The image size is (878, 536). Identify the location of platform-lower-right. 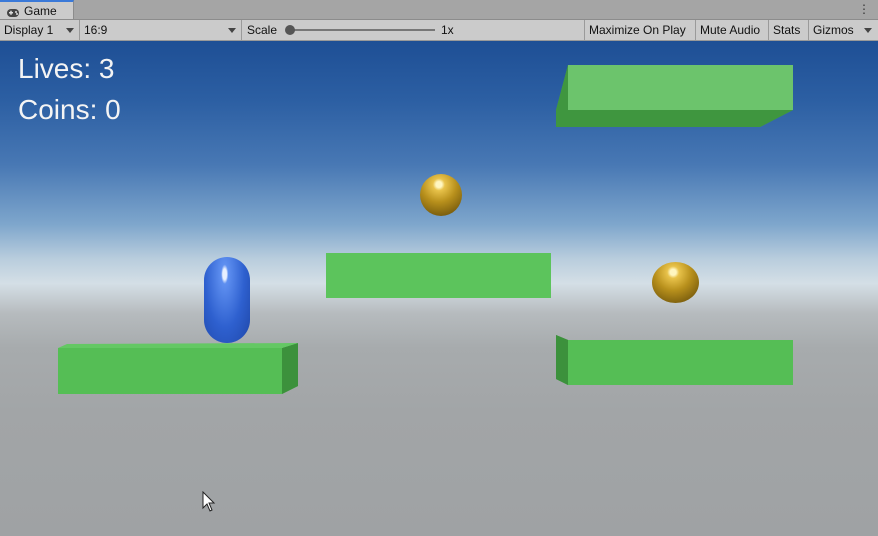
(674, 360).